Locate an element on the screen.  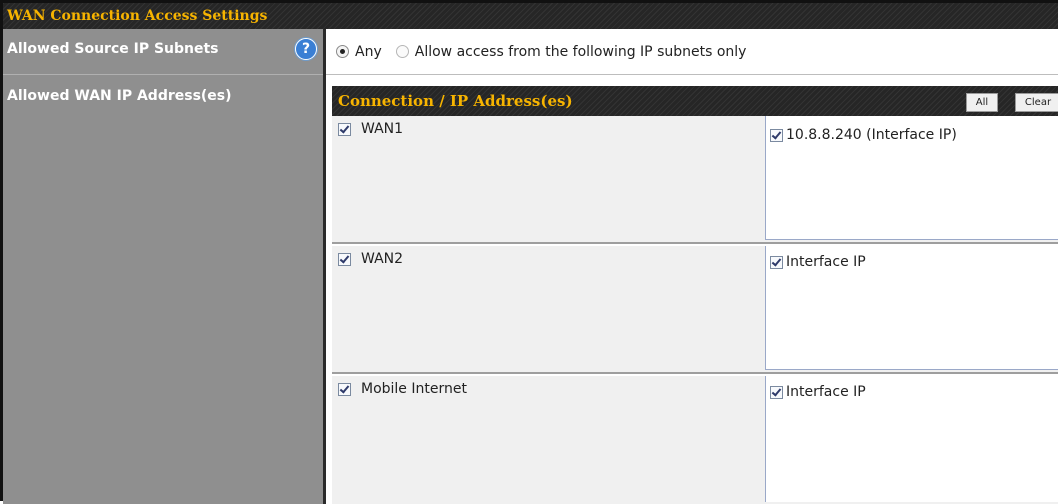
subnets-only-radio is located at coordinates (402, 51).